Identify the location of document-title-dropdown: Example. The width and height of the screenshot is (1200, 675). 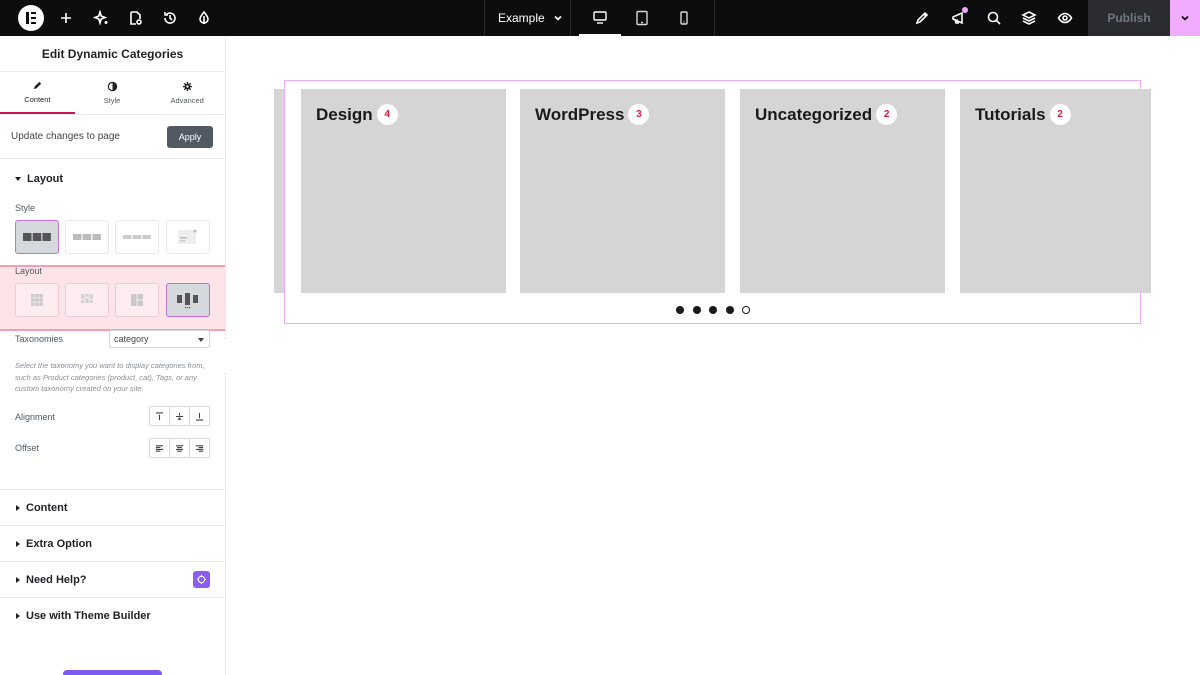
(530, 18).